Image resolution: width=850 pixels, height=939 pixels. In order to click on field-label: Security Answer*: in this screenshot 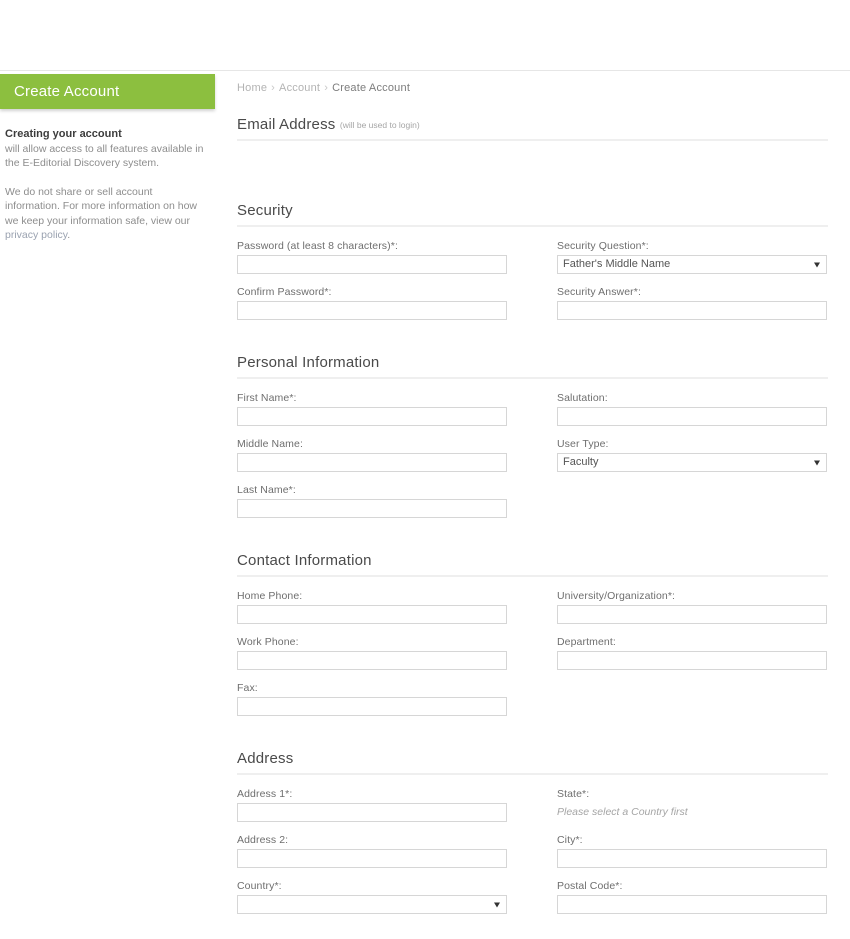, I will do `click(599, 292)`.